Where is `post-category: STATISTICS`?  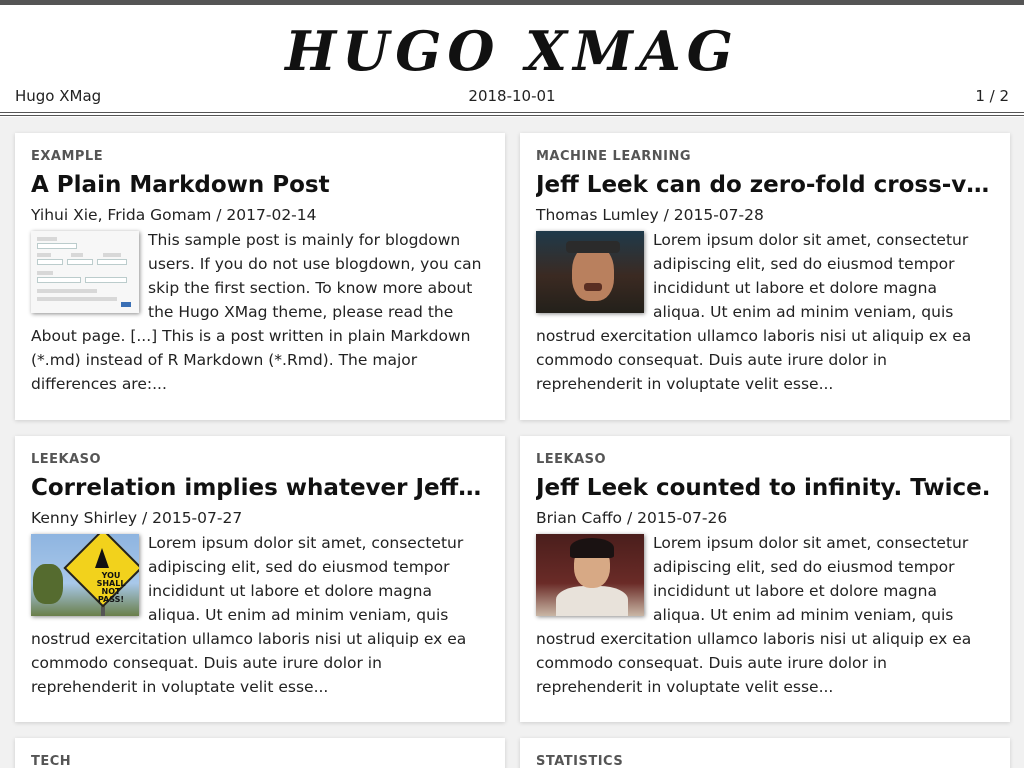
post-category: STATISTICS is located at coordinates (765, 760).